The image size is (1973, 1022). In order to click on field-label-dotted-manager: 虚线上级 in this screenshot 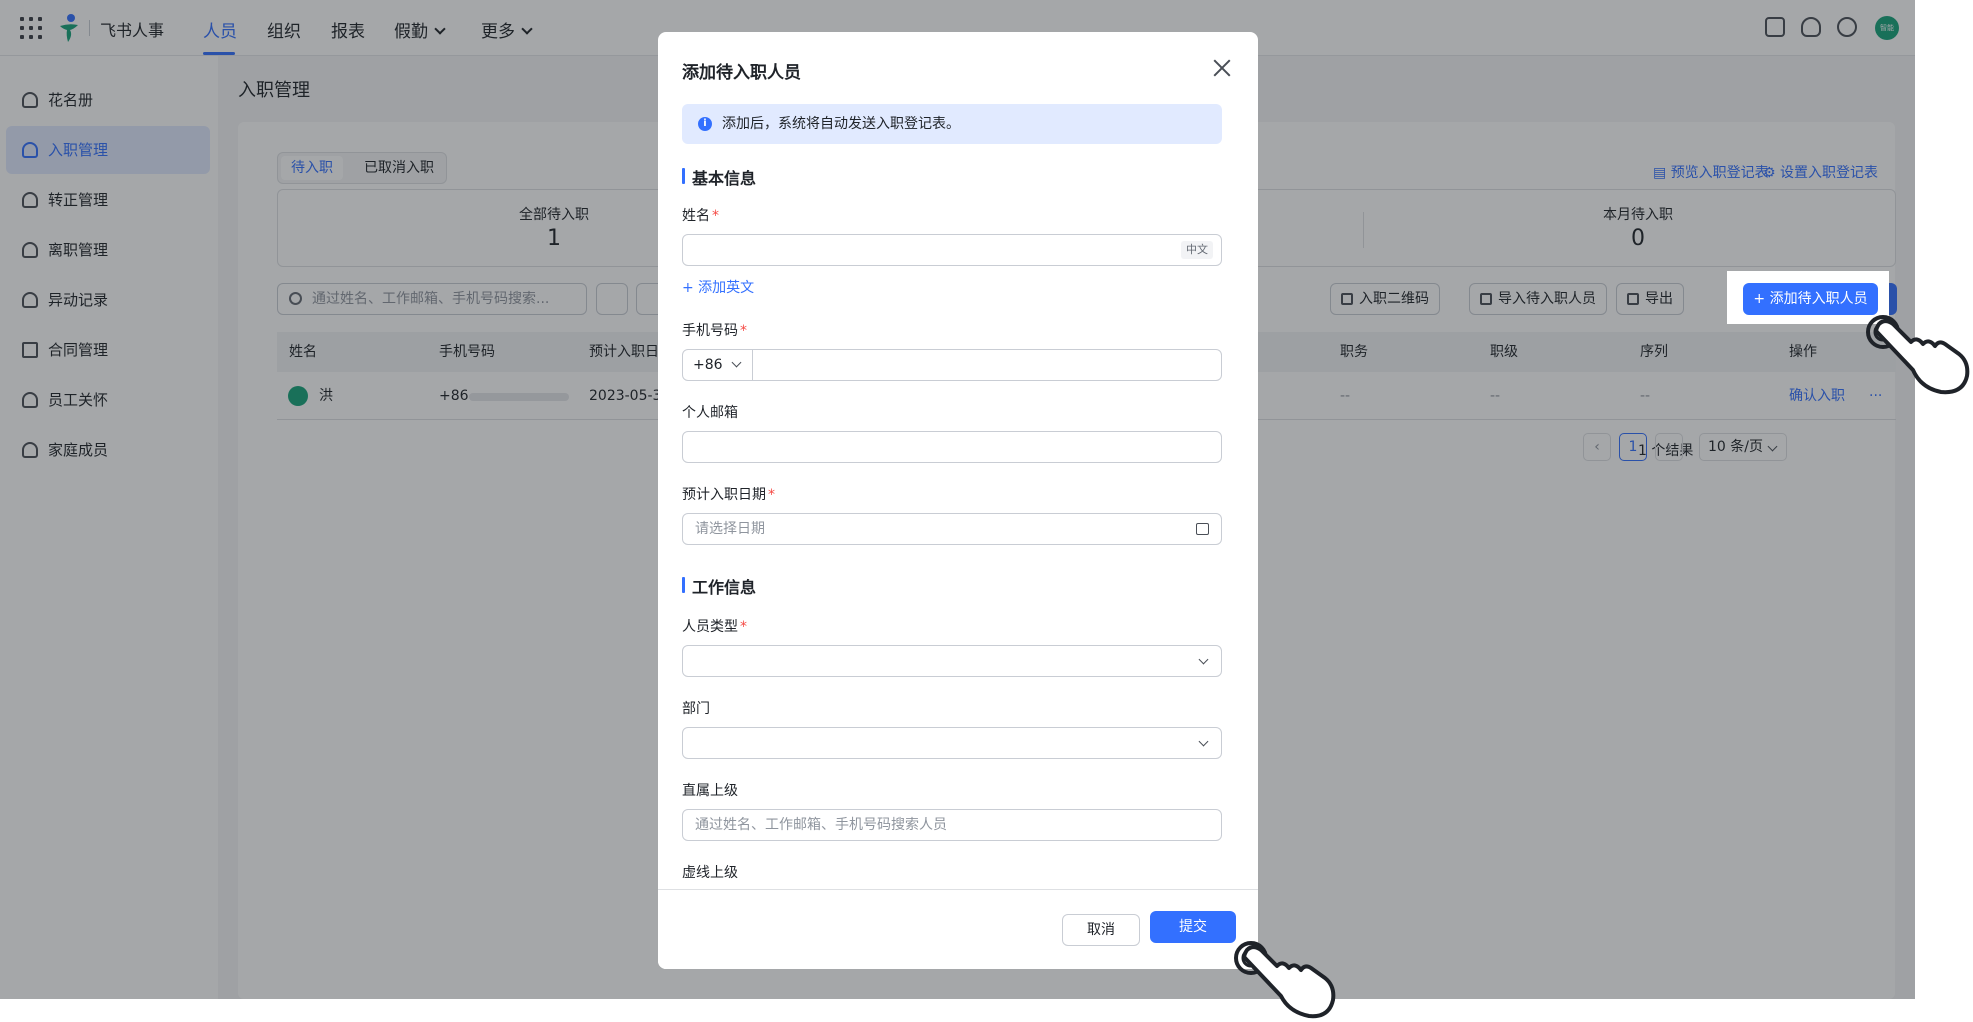, I will do `click(710, 873)`.